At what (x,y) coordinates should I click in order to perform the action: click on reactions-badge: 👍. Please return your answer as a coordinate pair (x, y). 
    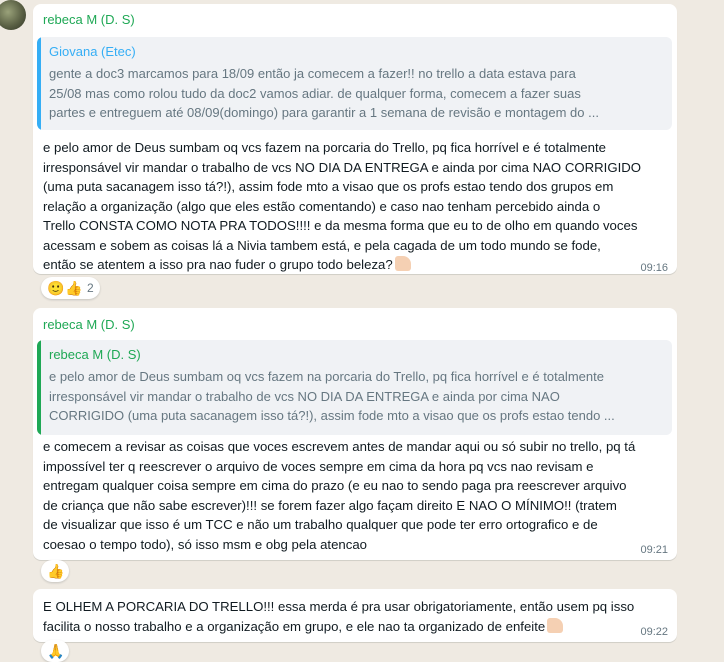
    Looking at the image, I should click on (55, 571).